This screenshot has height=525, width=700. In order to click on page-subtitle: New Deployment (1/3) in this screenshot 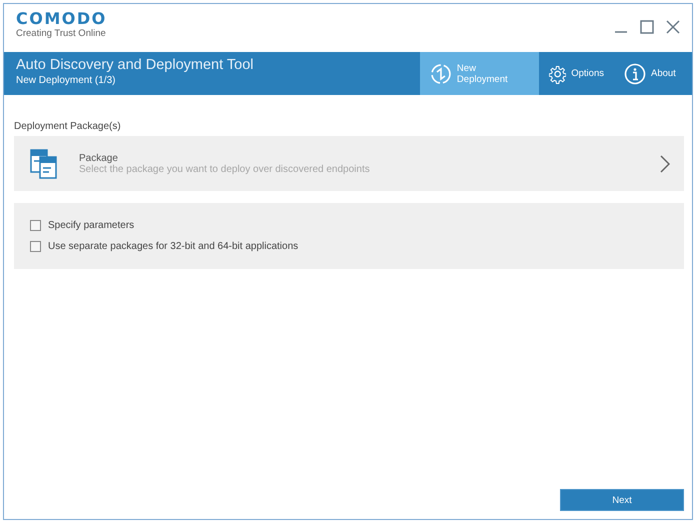, I will do `click(66, 80)`.